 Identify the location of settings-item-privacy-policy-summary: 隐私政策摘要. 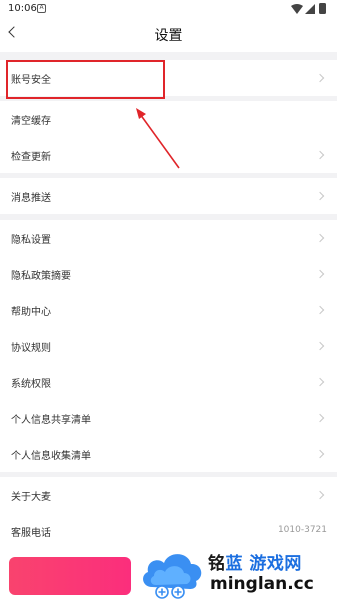
(168, 274).